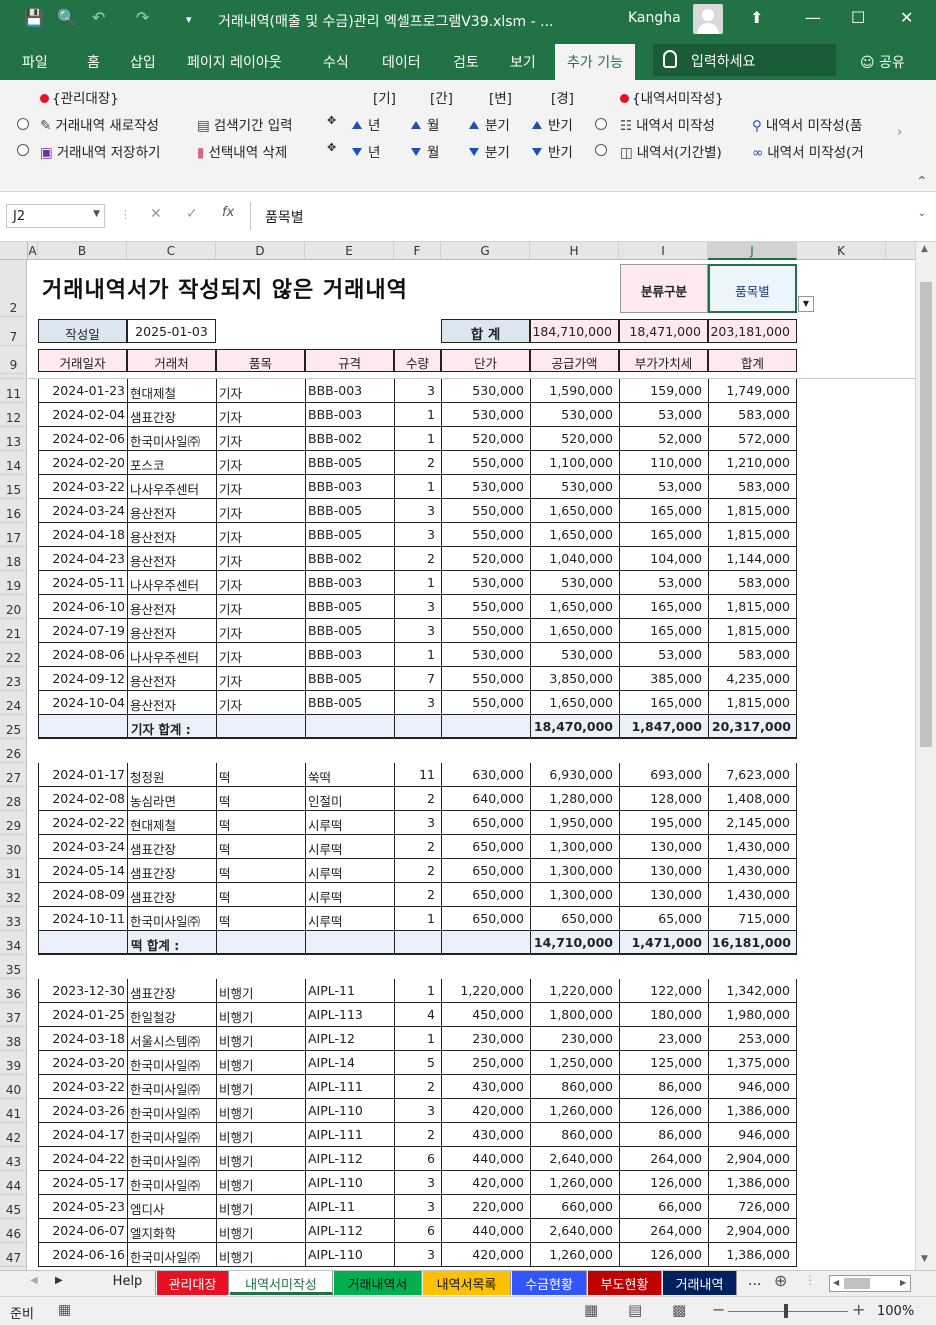  I want to click on table-cell: 4,235,000, so click(752, 679).